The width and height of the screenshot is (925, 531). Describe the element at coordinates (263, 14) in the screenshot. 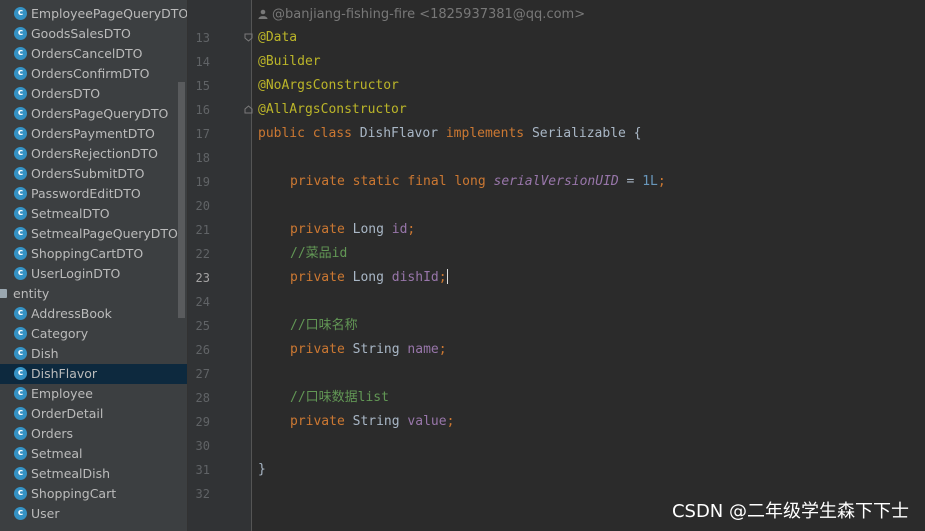

I see `person-icon` at that location.